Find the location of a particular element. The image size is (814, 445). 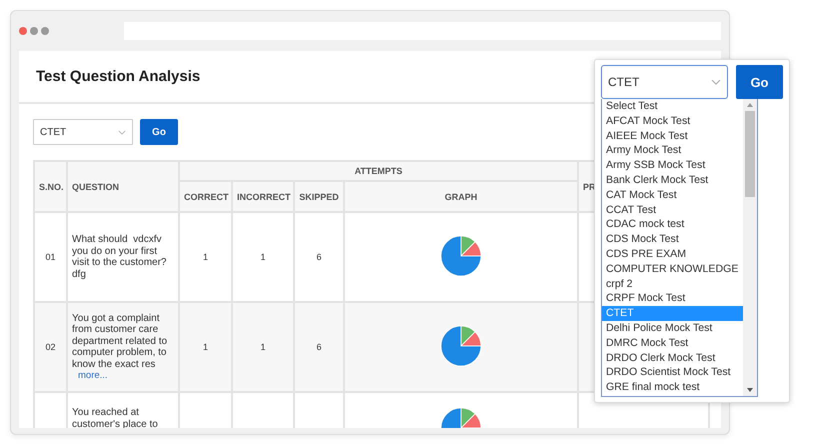

column-header: SKIPPED is located at coordinates (319, 196).